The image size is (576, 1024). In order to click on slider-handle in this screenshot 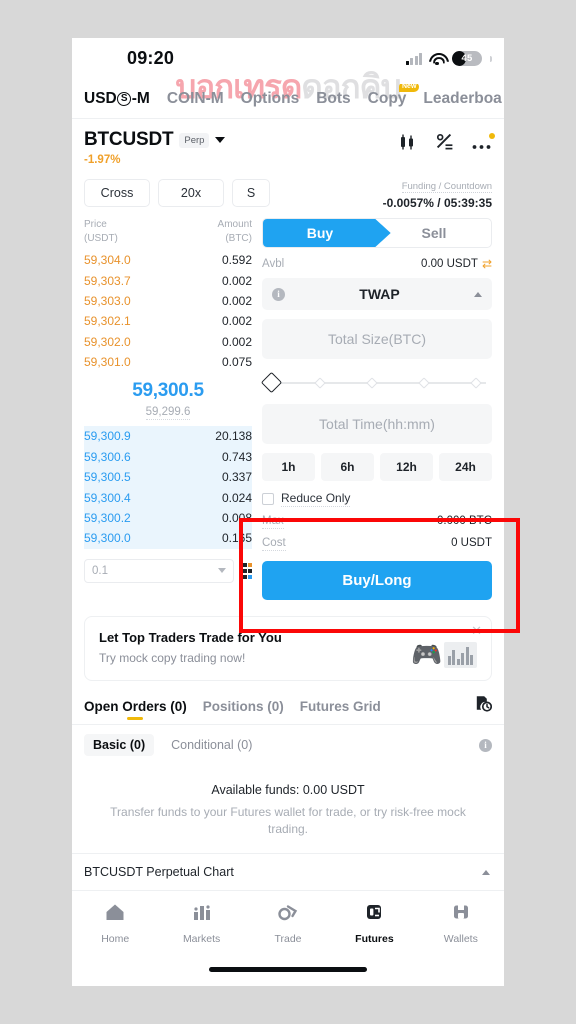, I will do `click(271, 382)`.